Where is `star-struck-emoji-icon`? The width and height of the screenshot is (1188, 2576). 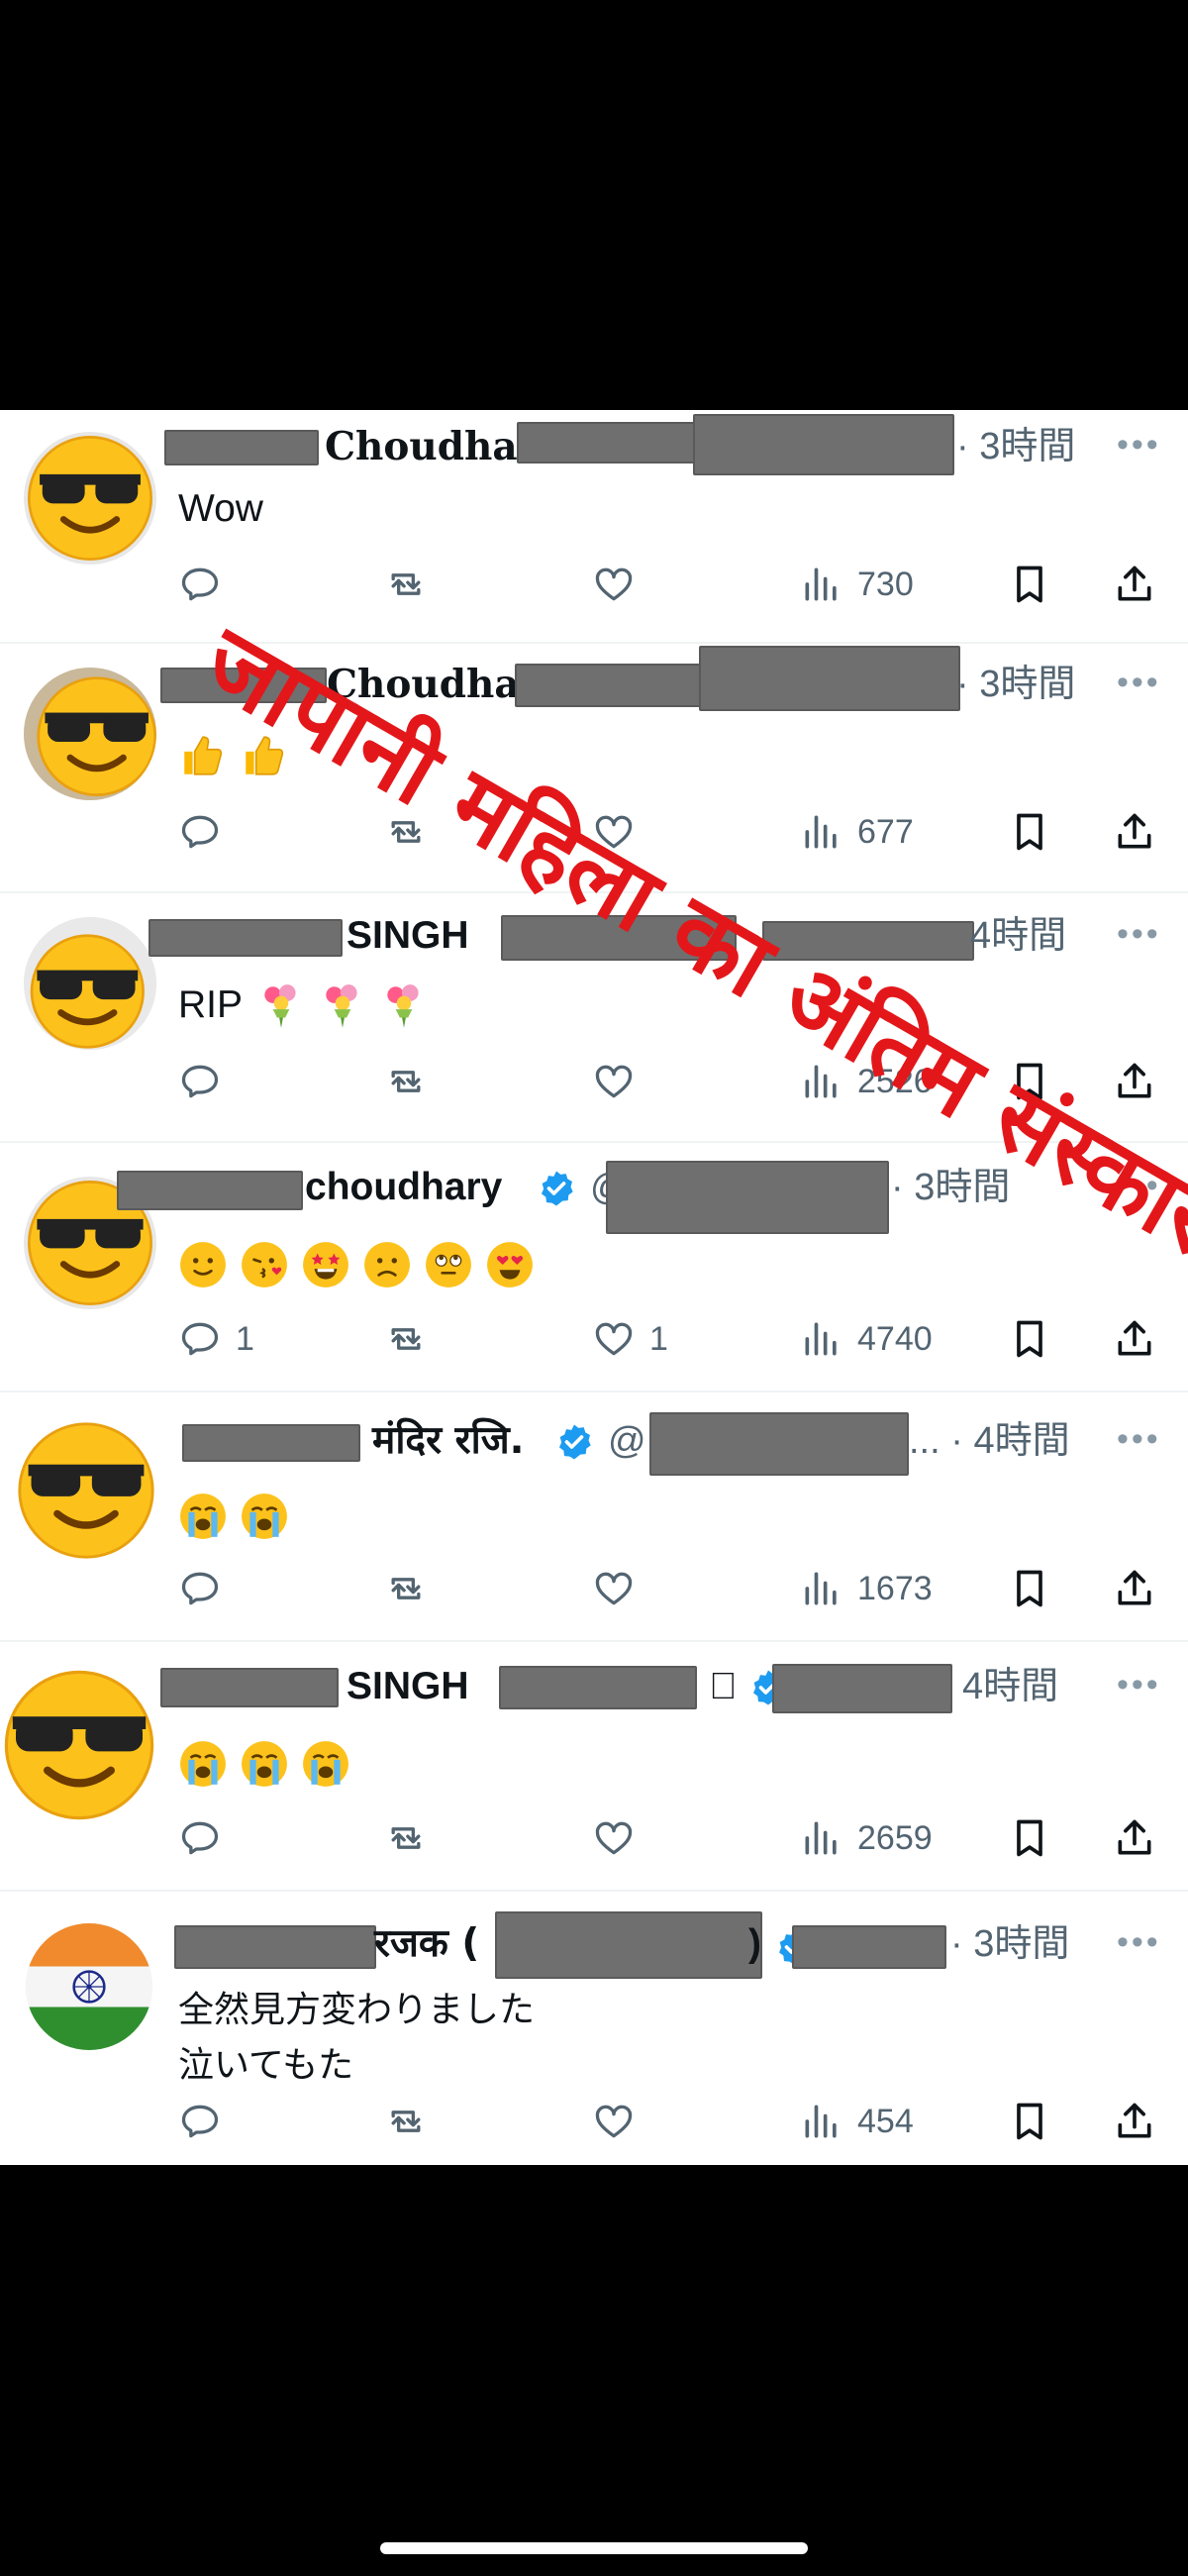 star-struck-emoji-icon is located at coordinates (325, 1265).